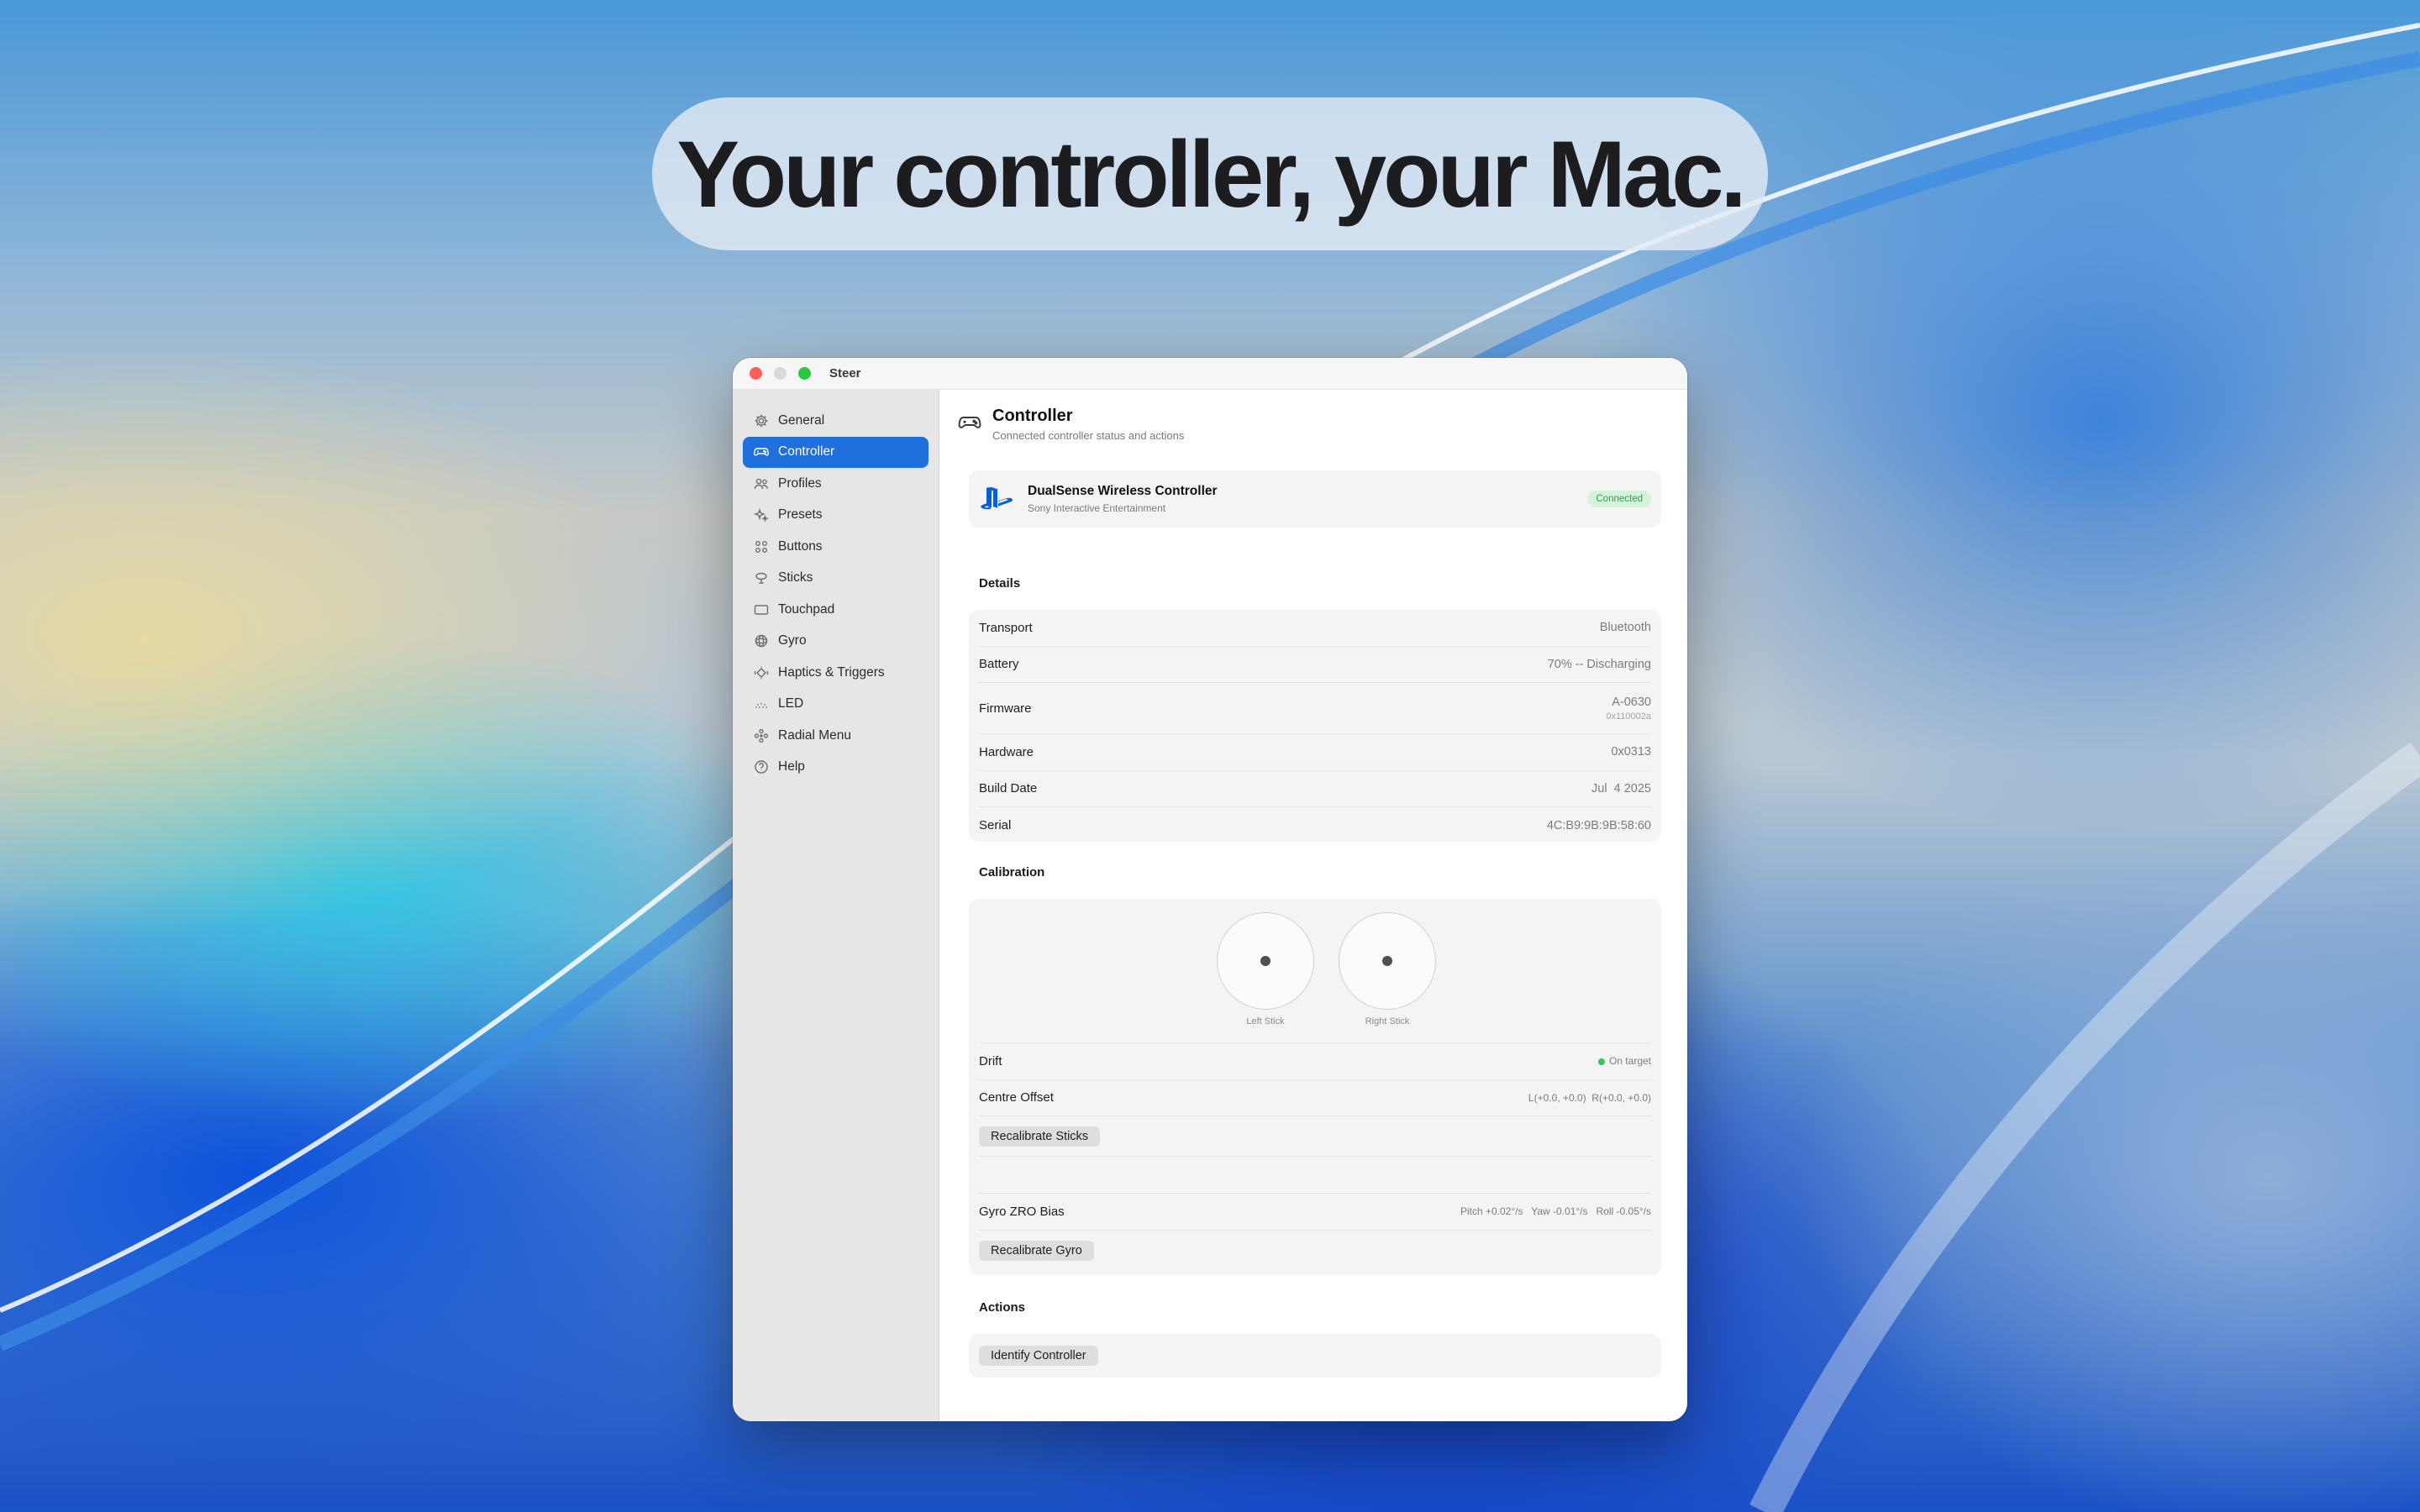 This screenshot has width=2420, height=1512. I want to click on joystick-icon, so click(761, 578).